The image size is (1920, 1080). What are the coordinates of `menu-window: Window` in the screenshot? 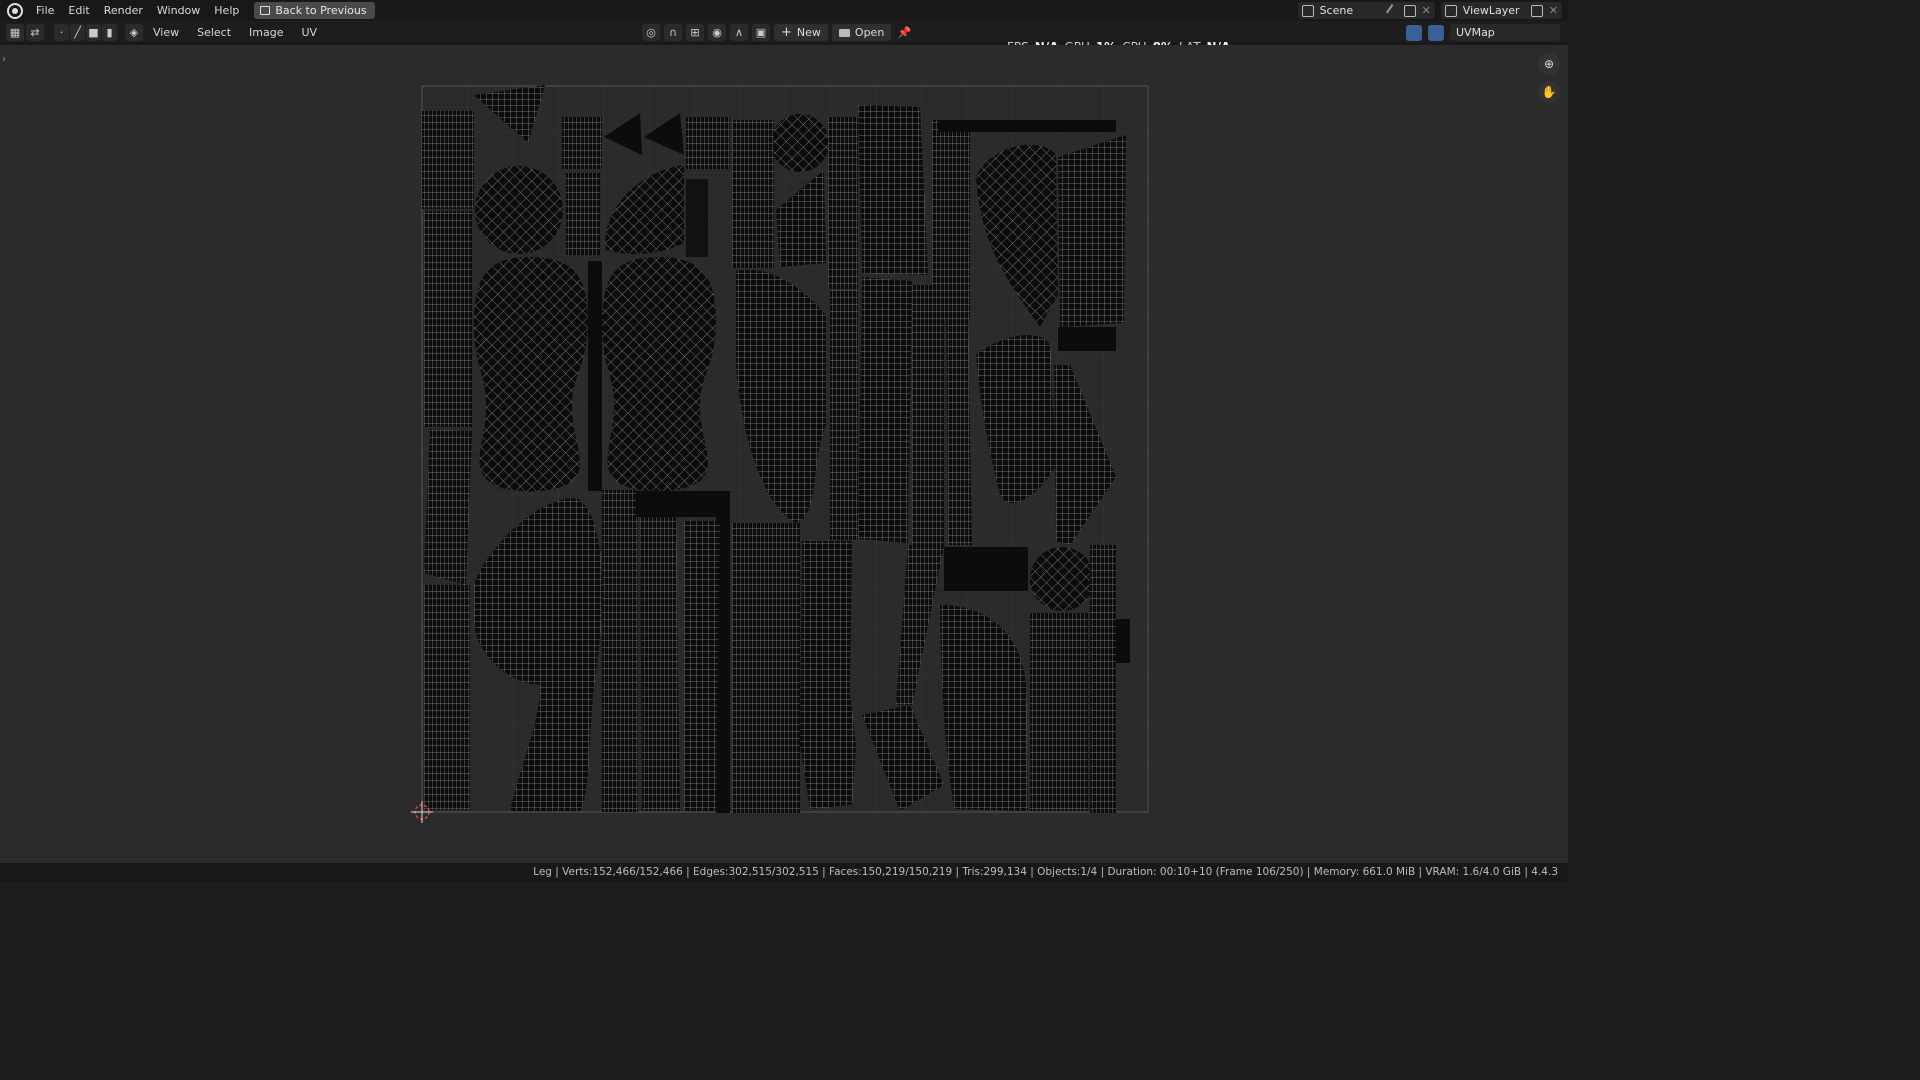 It's located at (178, 10).